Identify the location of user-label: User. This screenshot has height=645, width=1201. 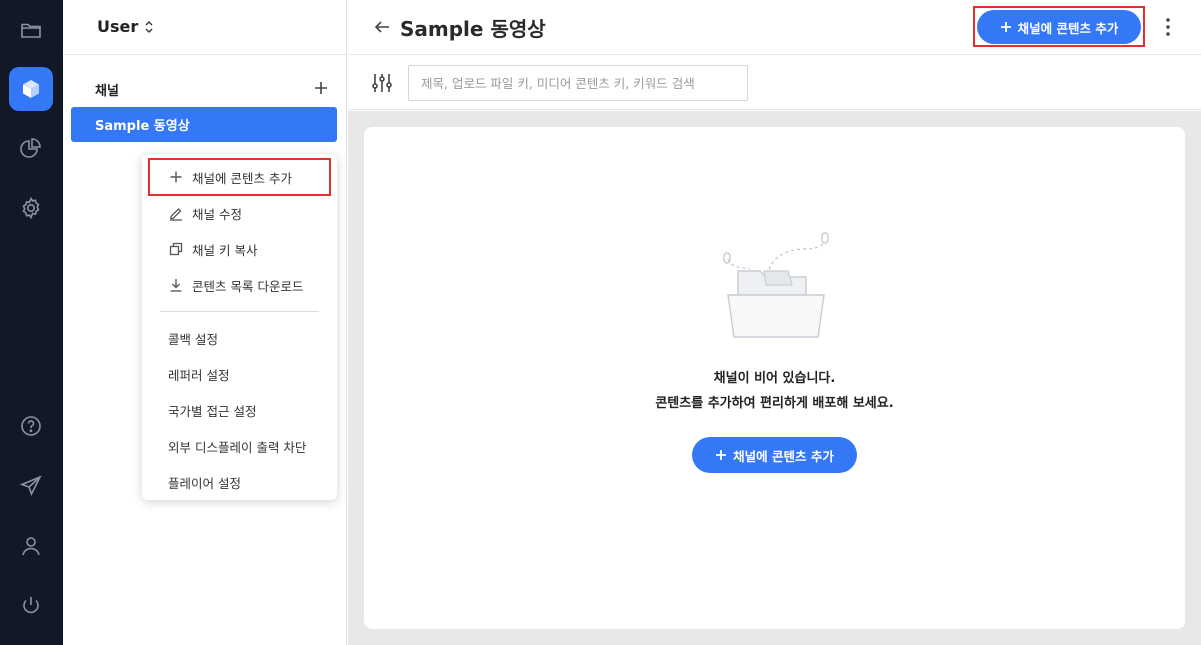
(118, 26).